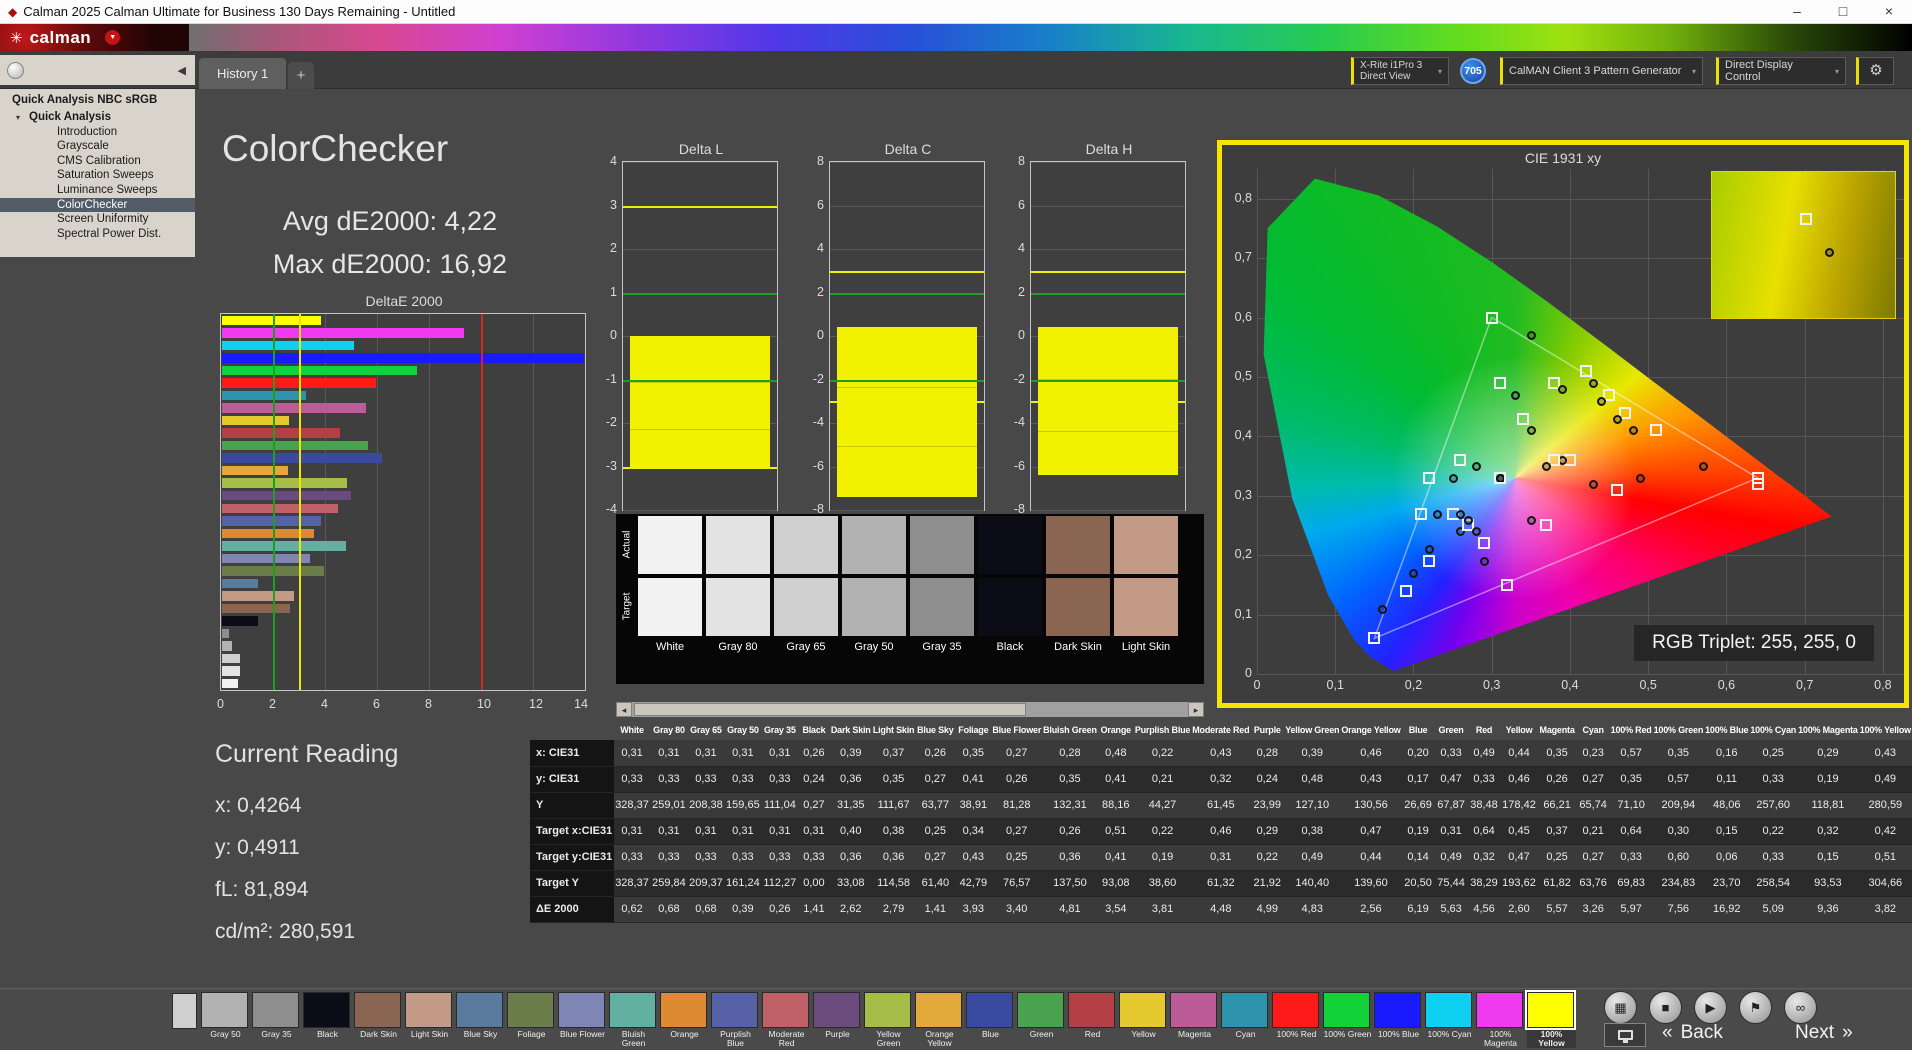 The height and width of the screenshot is (1050, 1912). What do you see at coordinates (1453, 478) in the screenshot?
I see `measured-point-100-cyan` at bounding box center [1453, 478].